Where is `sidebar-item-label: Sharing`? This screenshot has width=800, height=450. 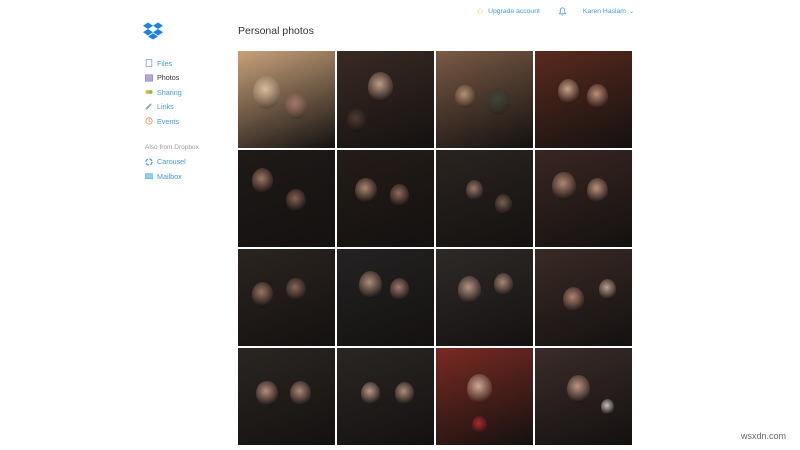 sidebar-item-label: Sharing is located at coordinates (169, 92).